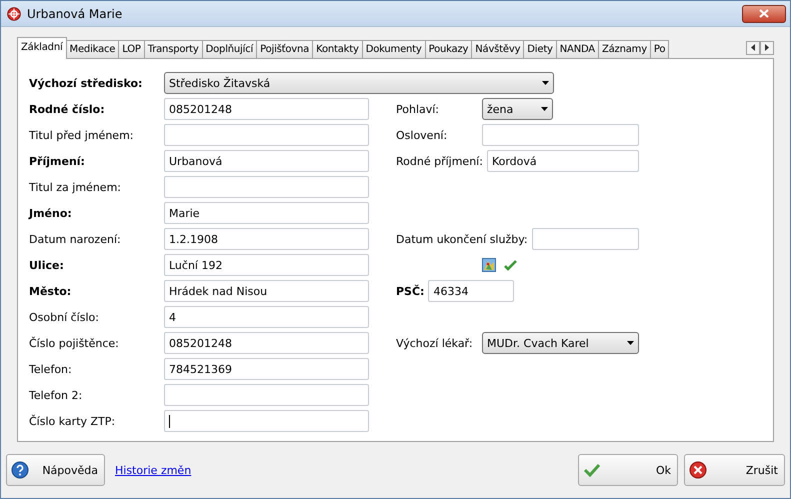 The height and width of the screenshot is (499, 791). I want to click on app-icon, so click(14, 13).